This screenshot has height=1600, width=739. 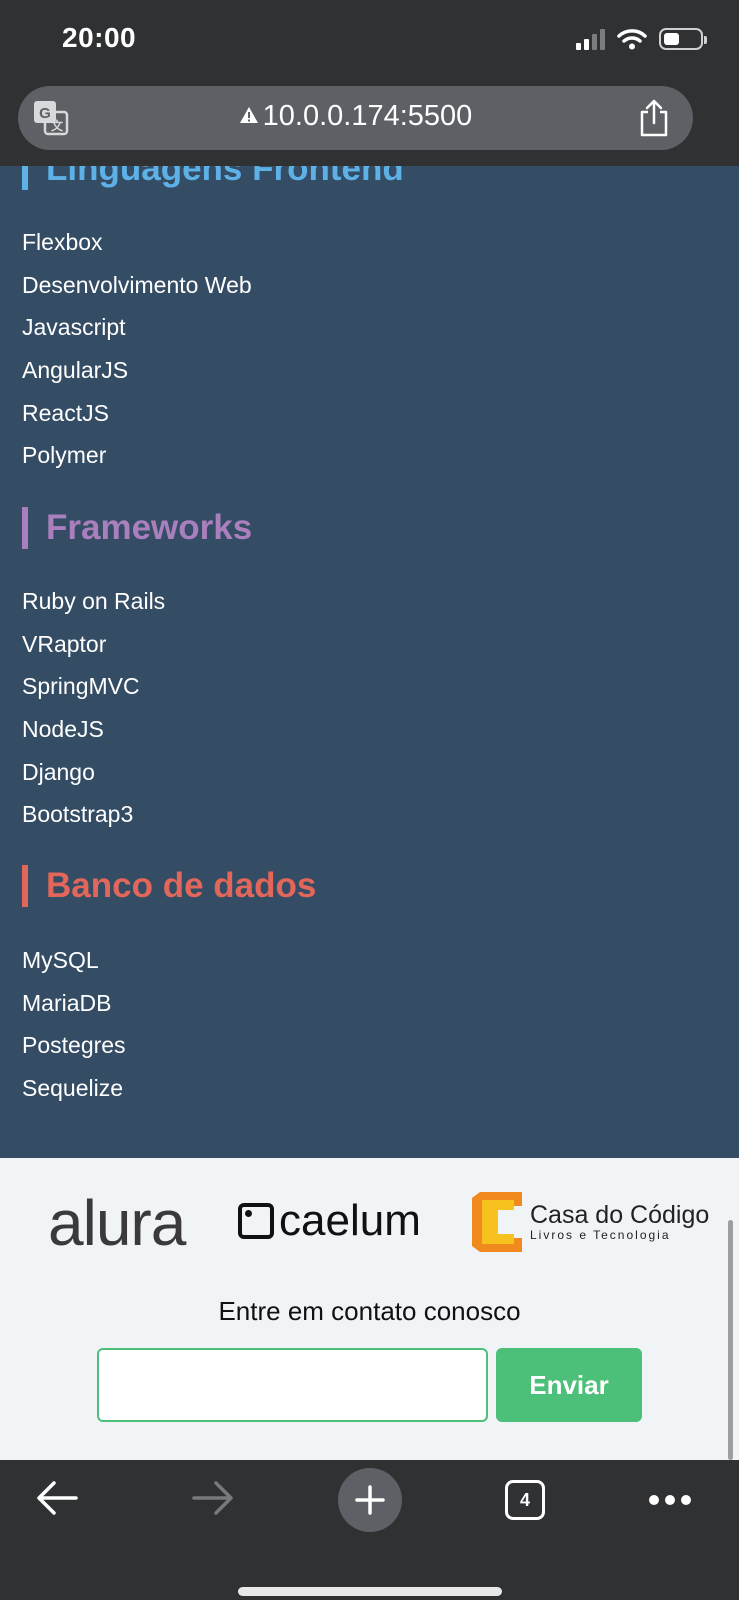 I want to click on warning-icon, so click(x=248, y=115).